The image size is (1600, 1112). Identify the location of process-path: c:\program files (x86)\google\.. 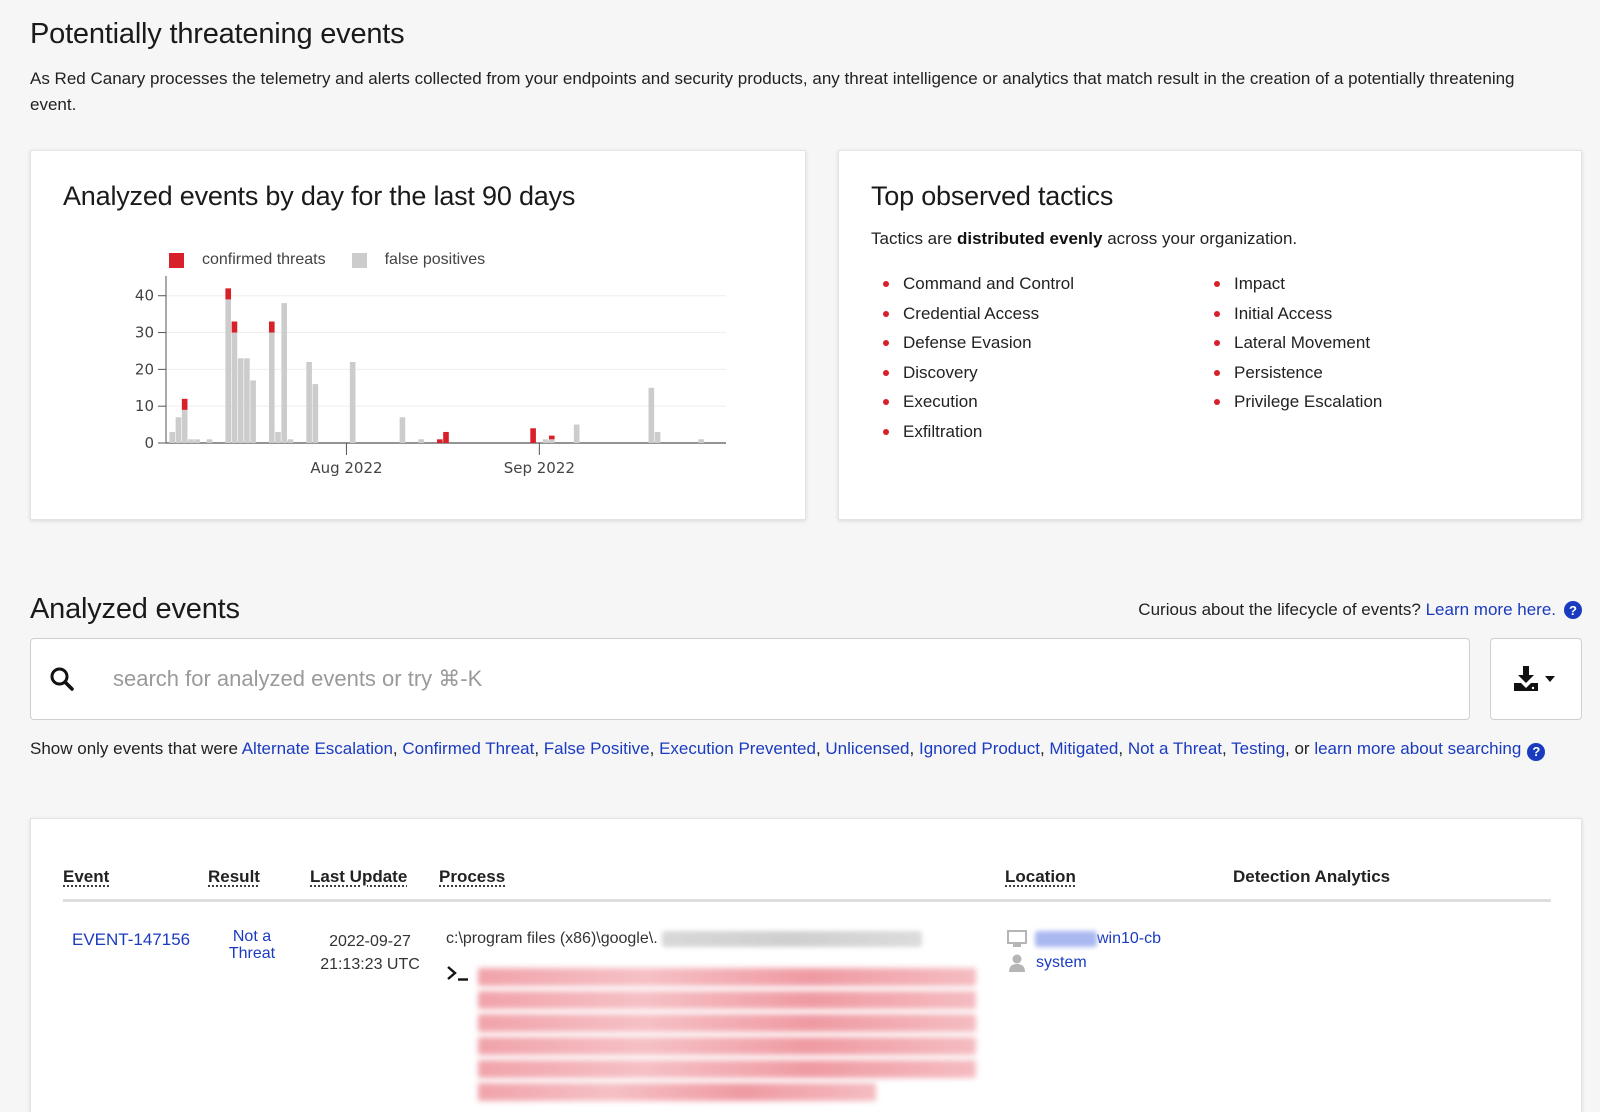
(684, 939).